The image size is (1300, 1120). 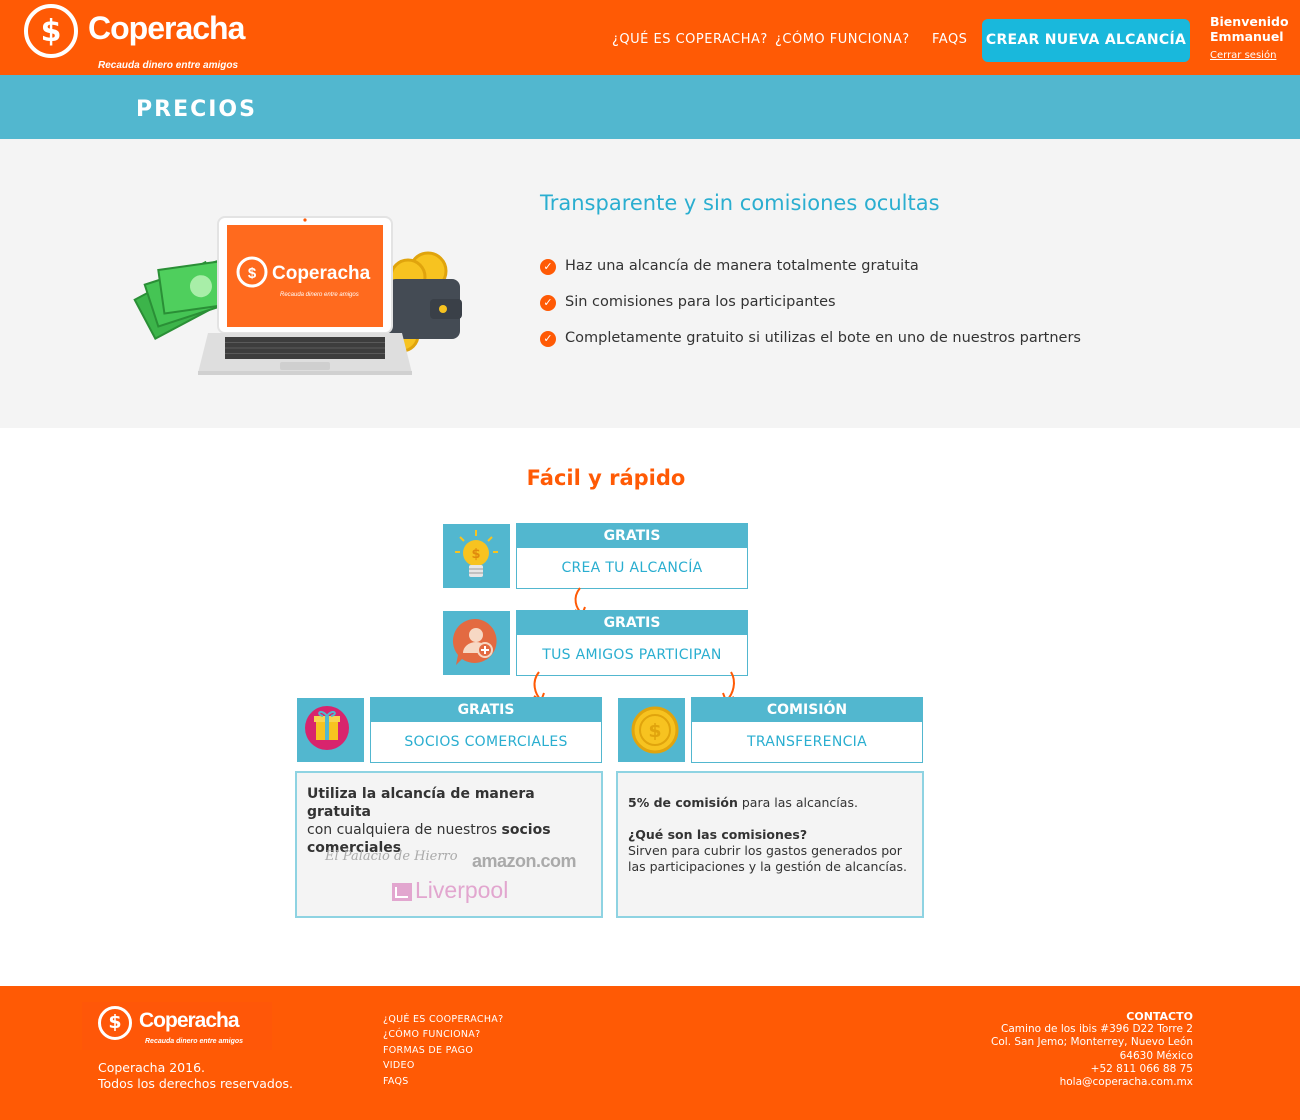 What do you see at coordinates (168, 65) in the screenshot?
I see `logo-tagline: Recauda dinero entre amigos` at bounding box center [168, 65].